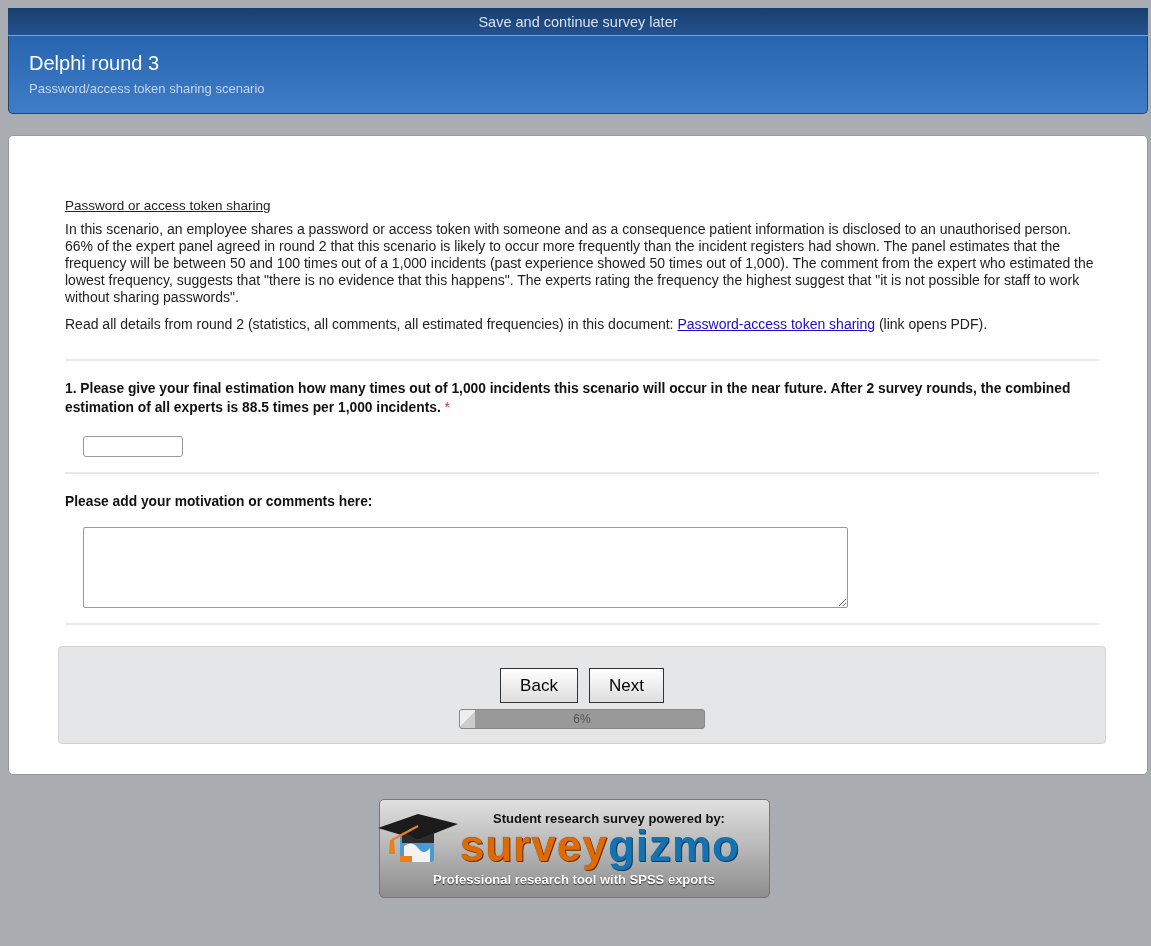 The image size is (1151, 946). I want to click on document-link: Password-access token sharing, so click(776, 324).